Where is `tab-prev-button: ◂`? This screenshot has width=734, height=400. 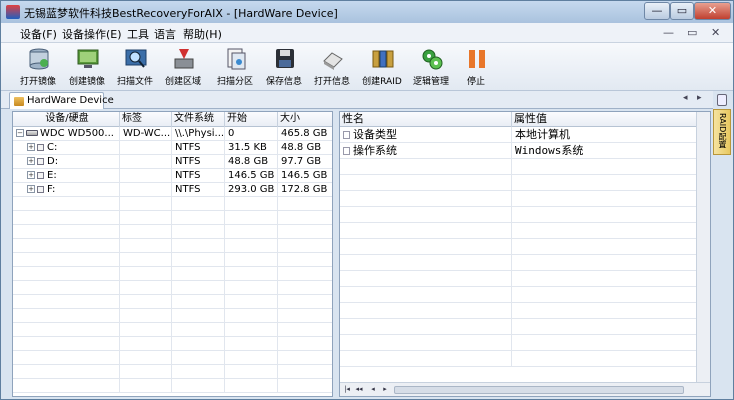 tab-prev-button: ◂ is located at coordinates (685, 98).